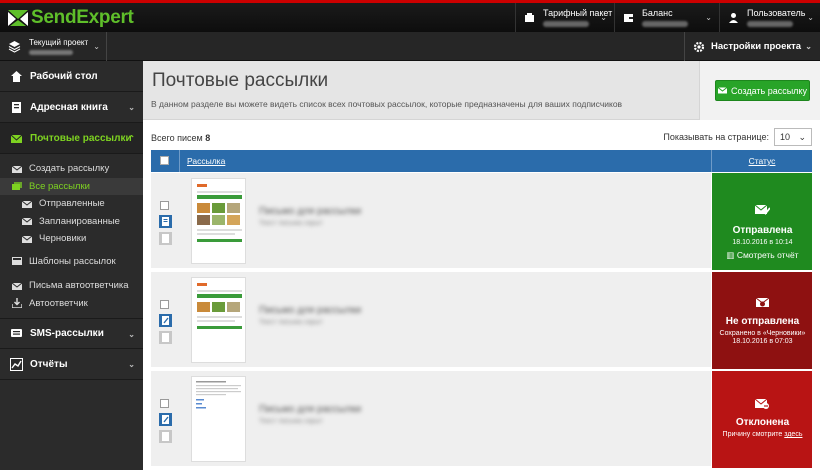 Image resolution: width=820 pixels, height=470 pixels. Describe the element at coordinates (762, 242) in the screenshot. I see `status-date: 18.10.2016 в 10:14` at that location.